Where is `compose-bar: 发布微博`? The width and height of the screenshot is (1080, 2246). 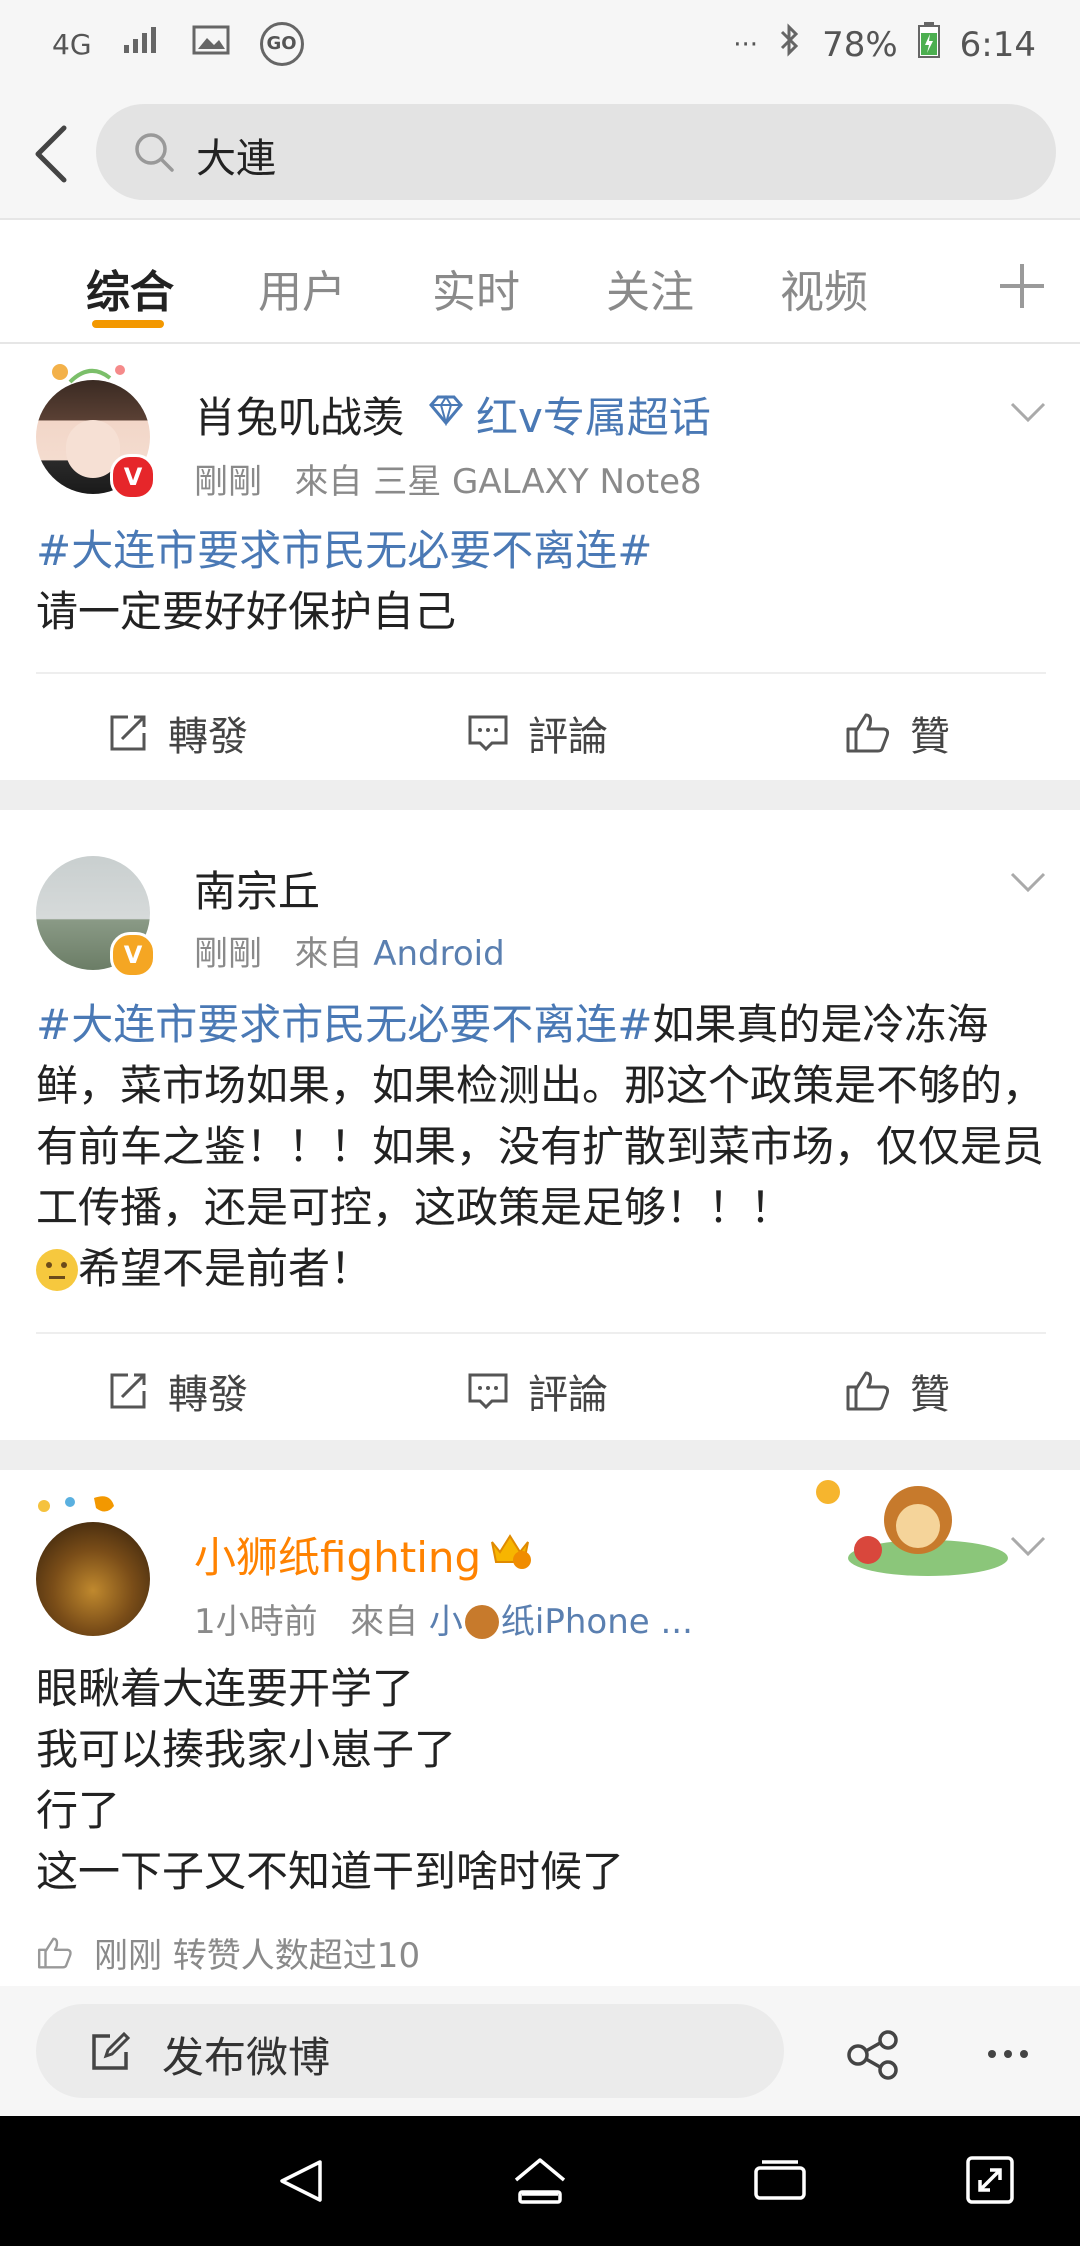 compose-bar: 发布微博 is located at coordinates (540, 2051).